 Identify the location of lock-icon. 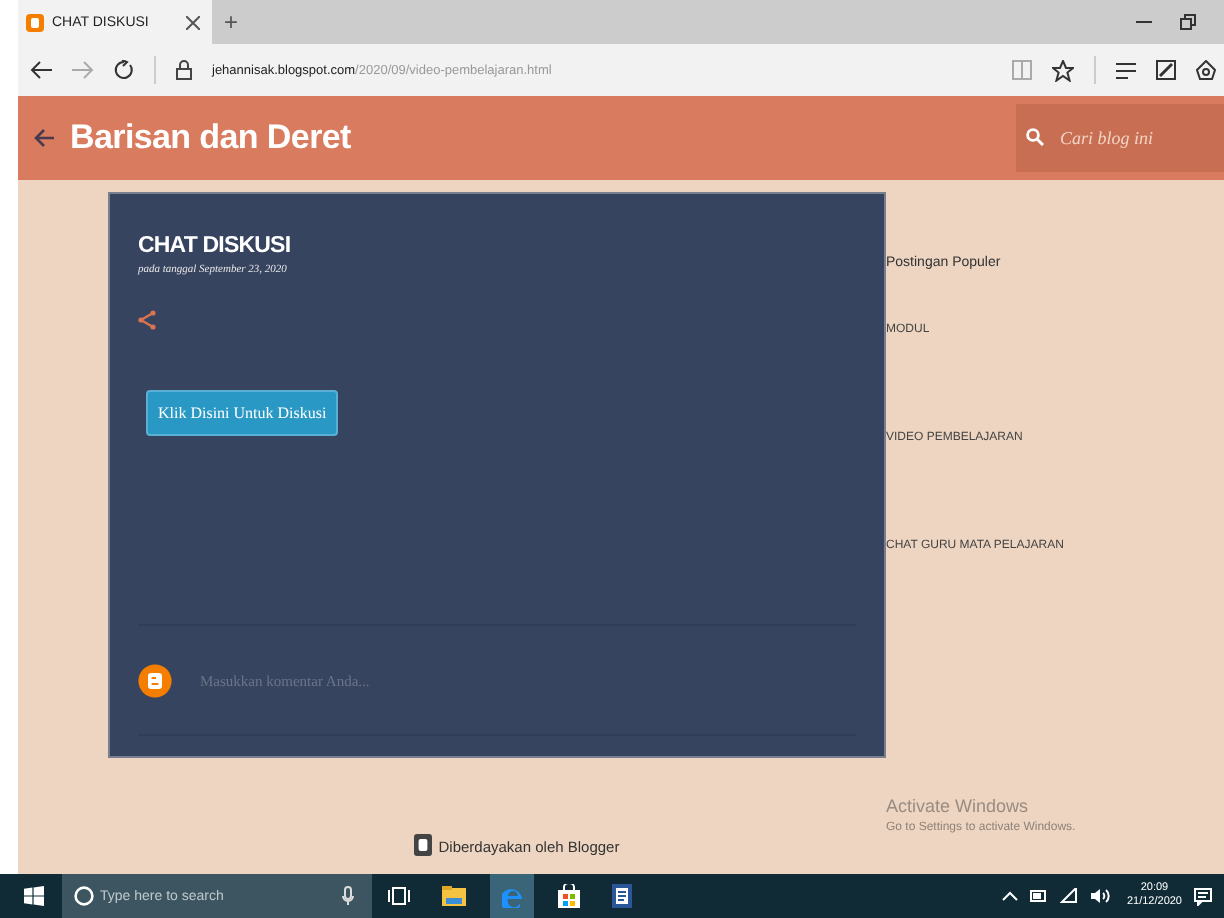
(184, 70).